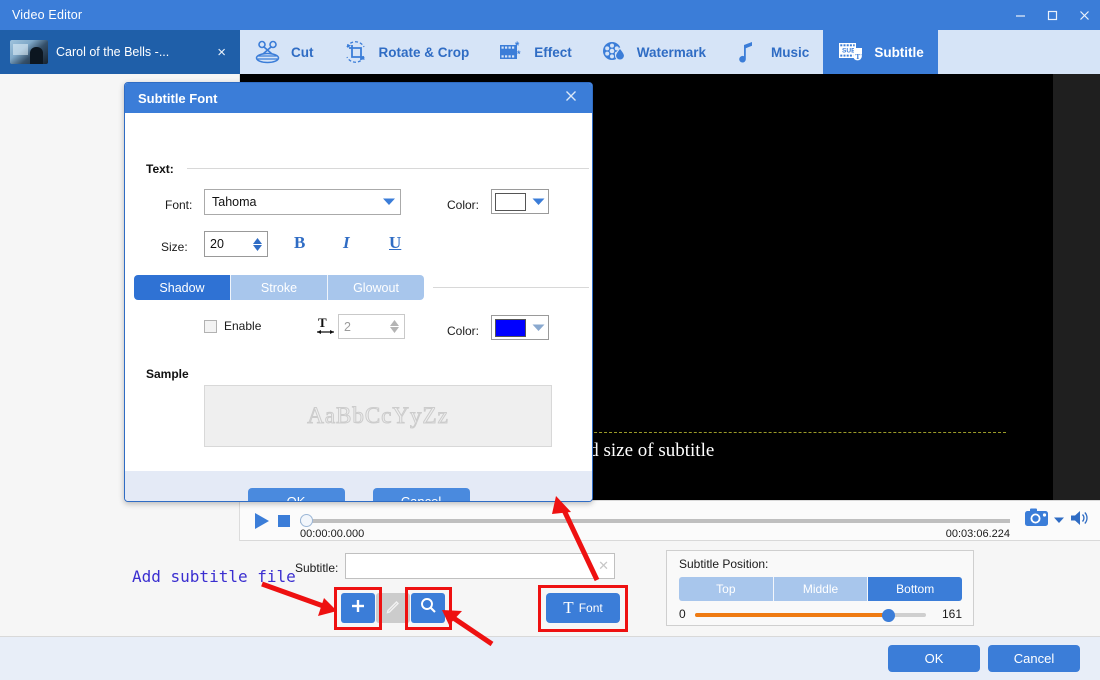 Image resolution: width=1100 pixels, height=680 pixels. What do you see at coordinates (47, 15) in the screenshot?
I see `window-title: Video Editor` at bounding box center [47, 15].